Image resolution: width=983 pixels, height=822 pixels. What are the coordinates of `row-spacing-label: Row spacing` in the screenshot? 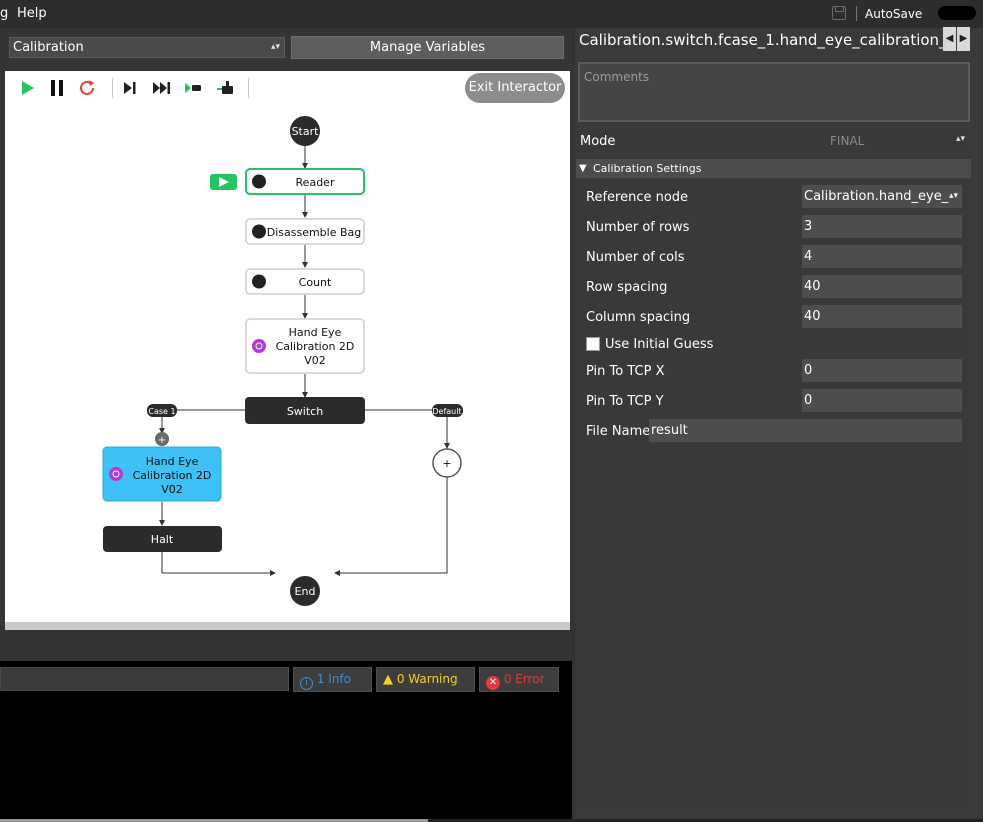 It's located at (627, 287).